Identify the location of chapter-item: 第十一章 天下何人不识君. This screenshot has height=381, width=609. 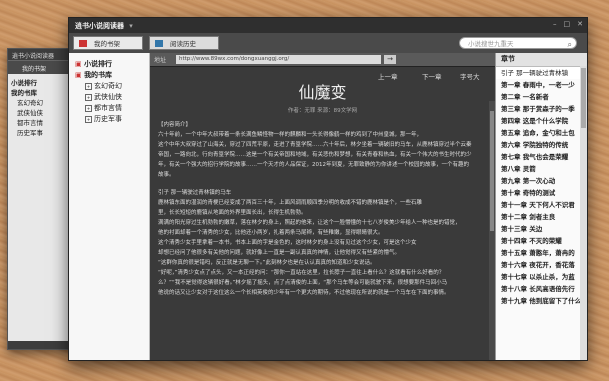
(541, 205).